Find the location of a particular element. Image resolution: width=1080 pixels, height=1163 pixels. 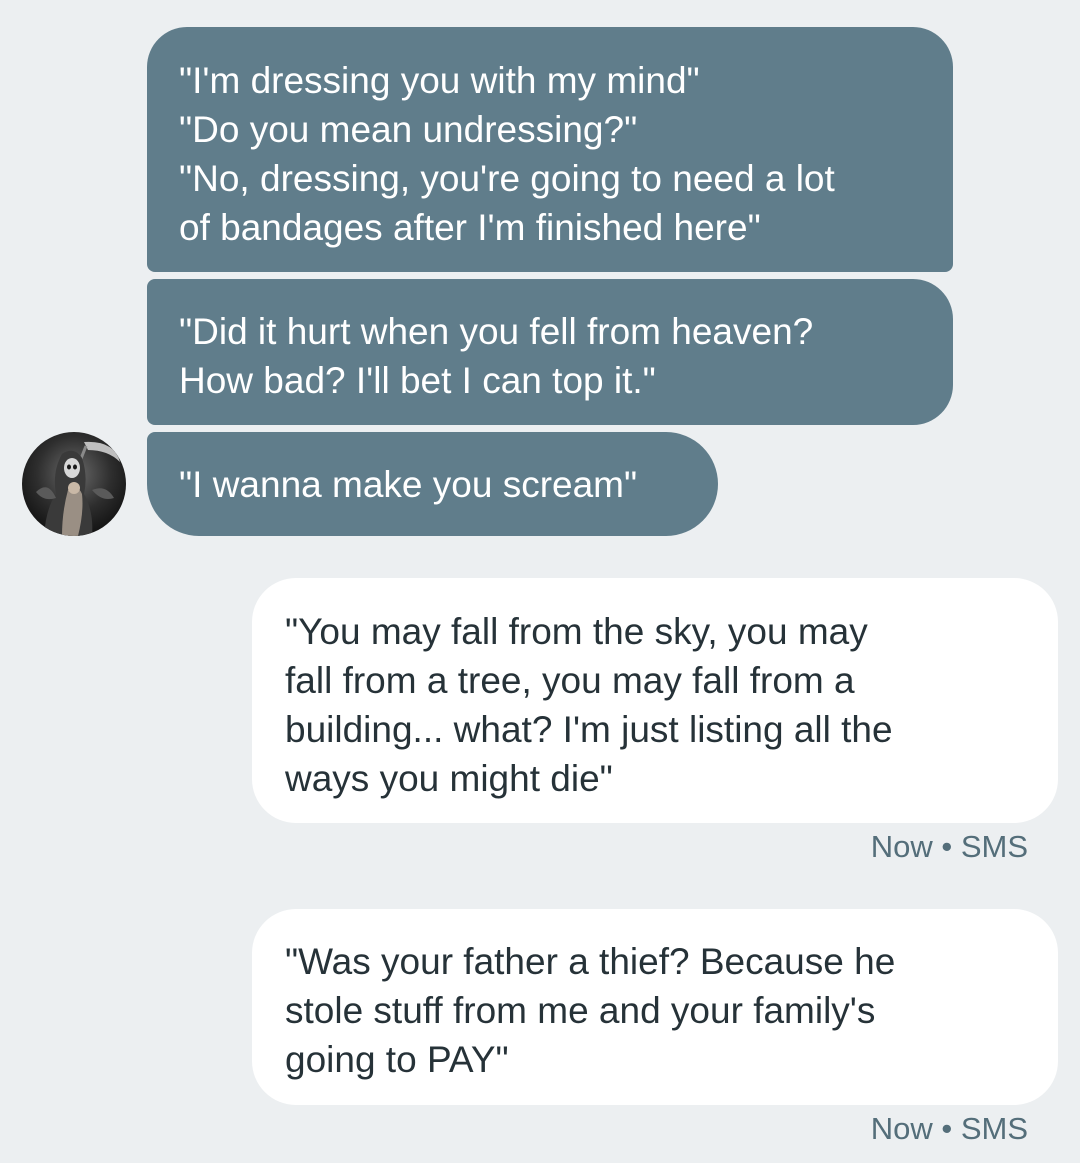

incoming-message-bubble: "I wanna make you scream" is located at coordinates (432, 484).